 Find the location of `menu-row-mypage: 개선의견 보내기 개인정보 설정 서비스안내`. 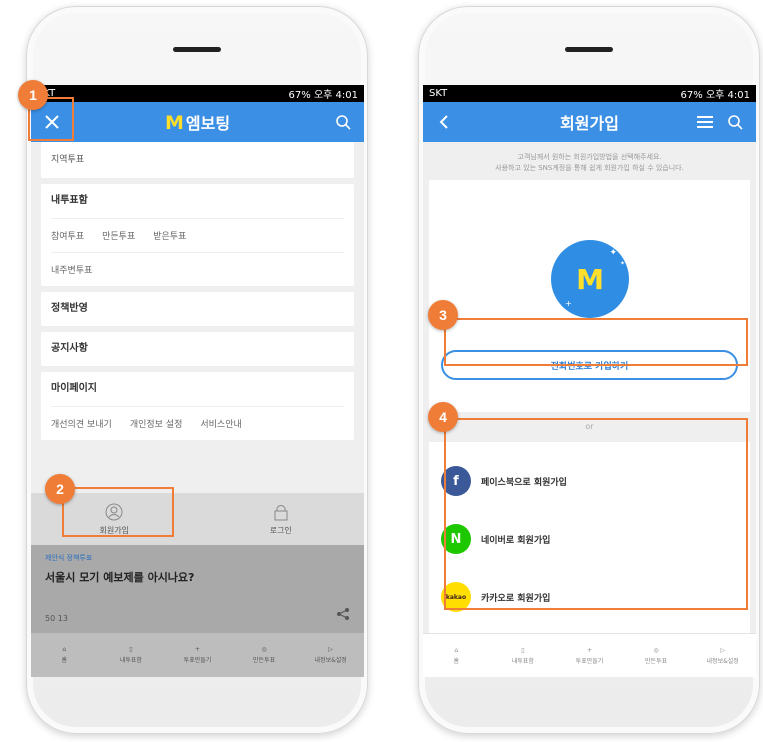

menu-row-mypage: 개선의견 보내기 개인정보 설정 서비스안내 is located at coordinates (197, 423).